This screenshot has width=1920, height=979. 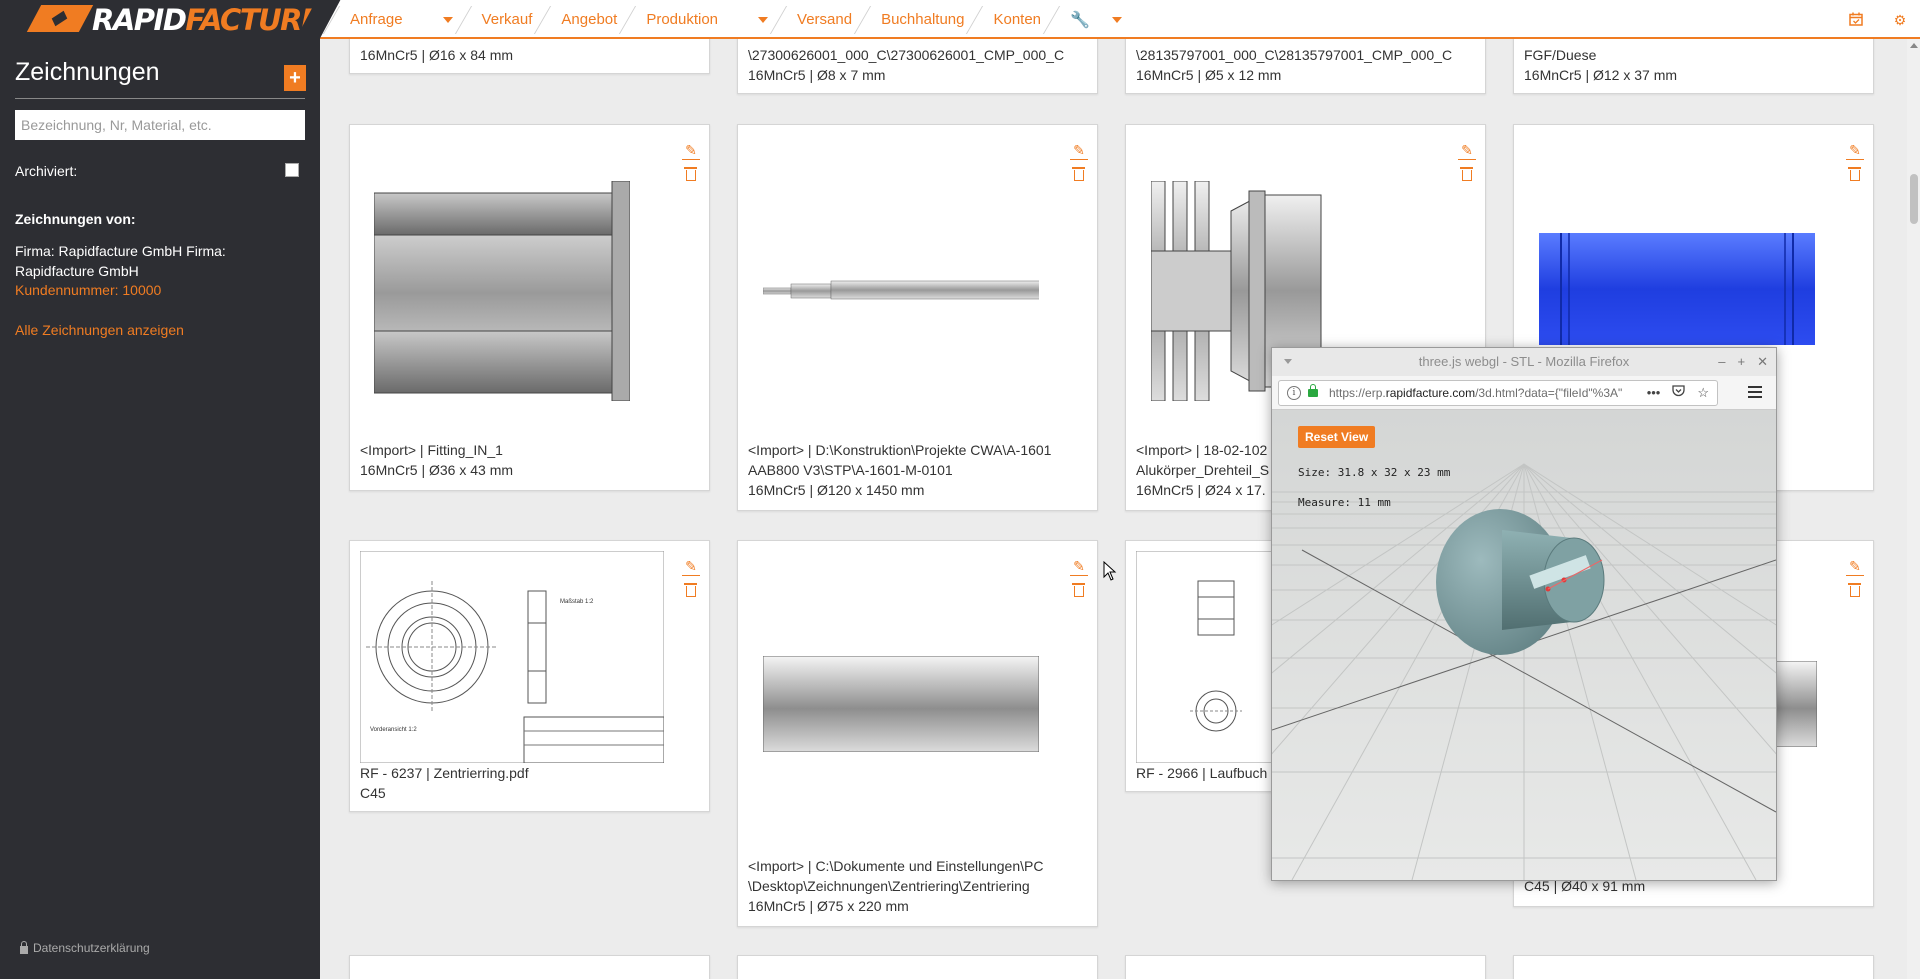 I want to click on card-line: 16MnCr5 | Ø12 x 37 mm, so click(x=1601, y=75).